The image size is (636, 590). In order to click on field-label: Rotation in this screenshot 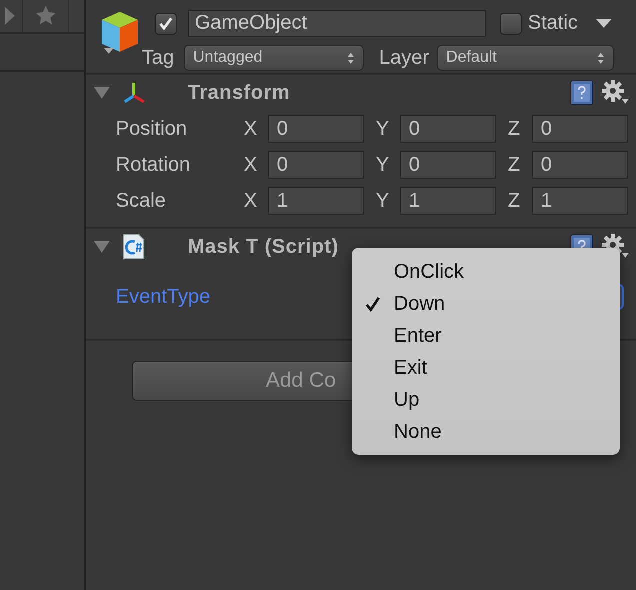, I will do `click(154, 165)`.